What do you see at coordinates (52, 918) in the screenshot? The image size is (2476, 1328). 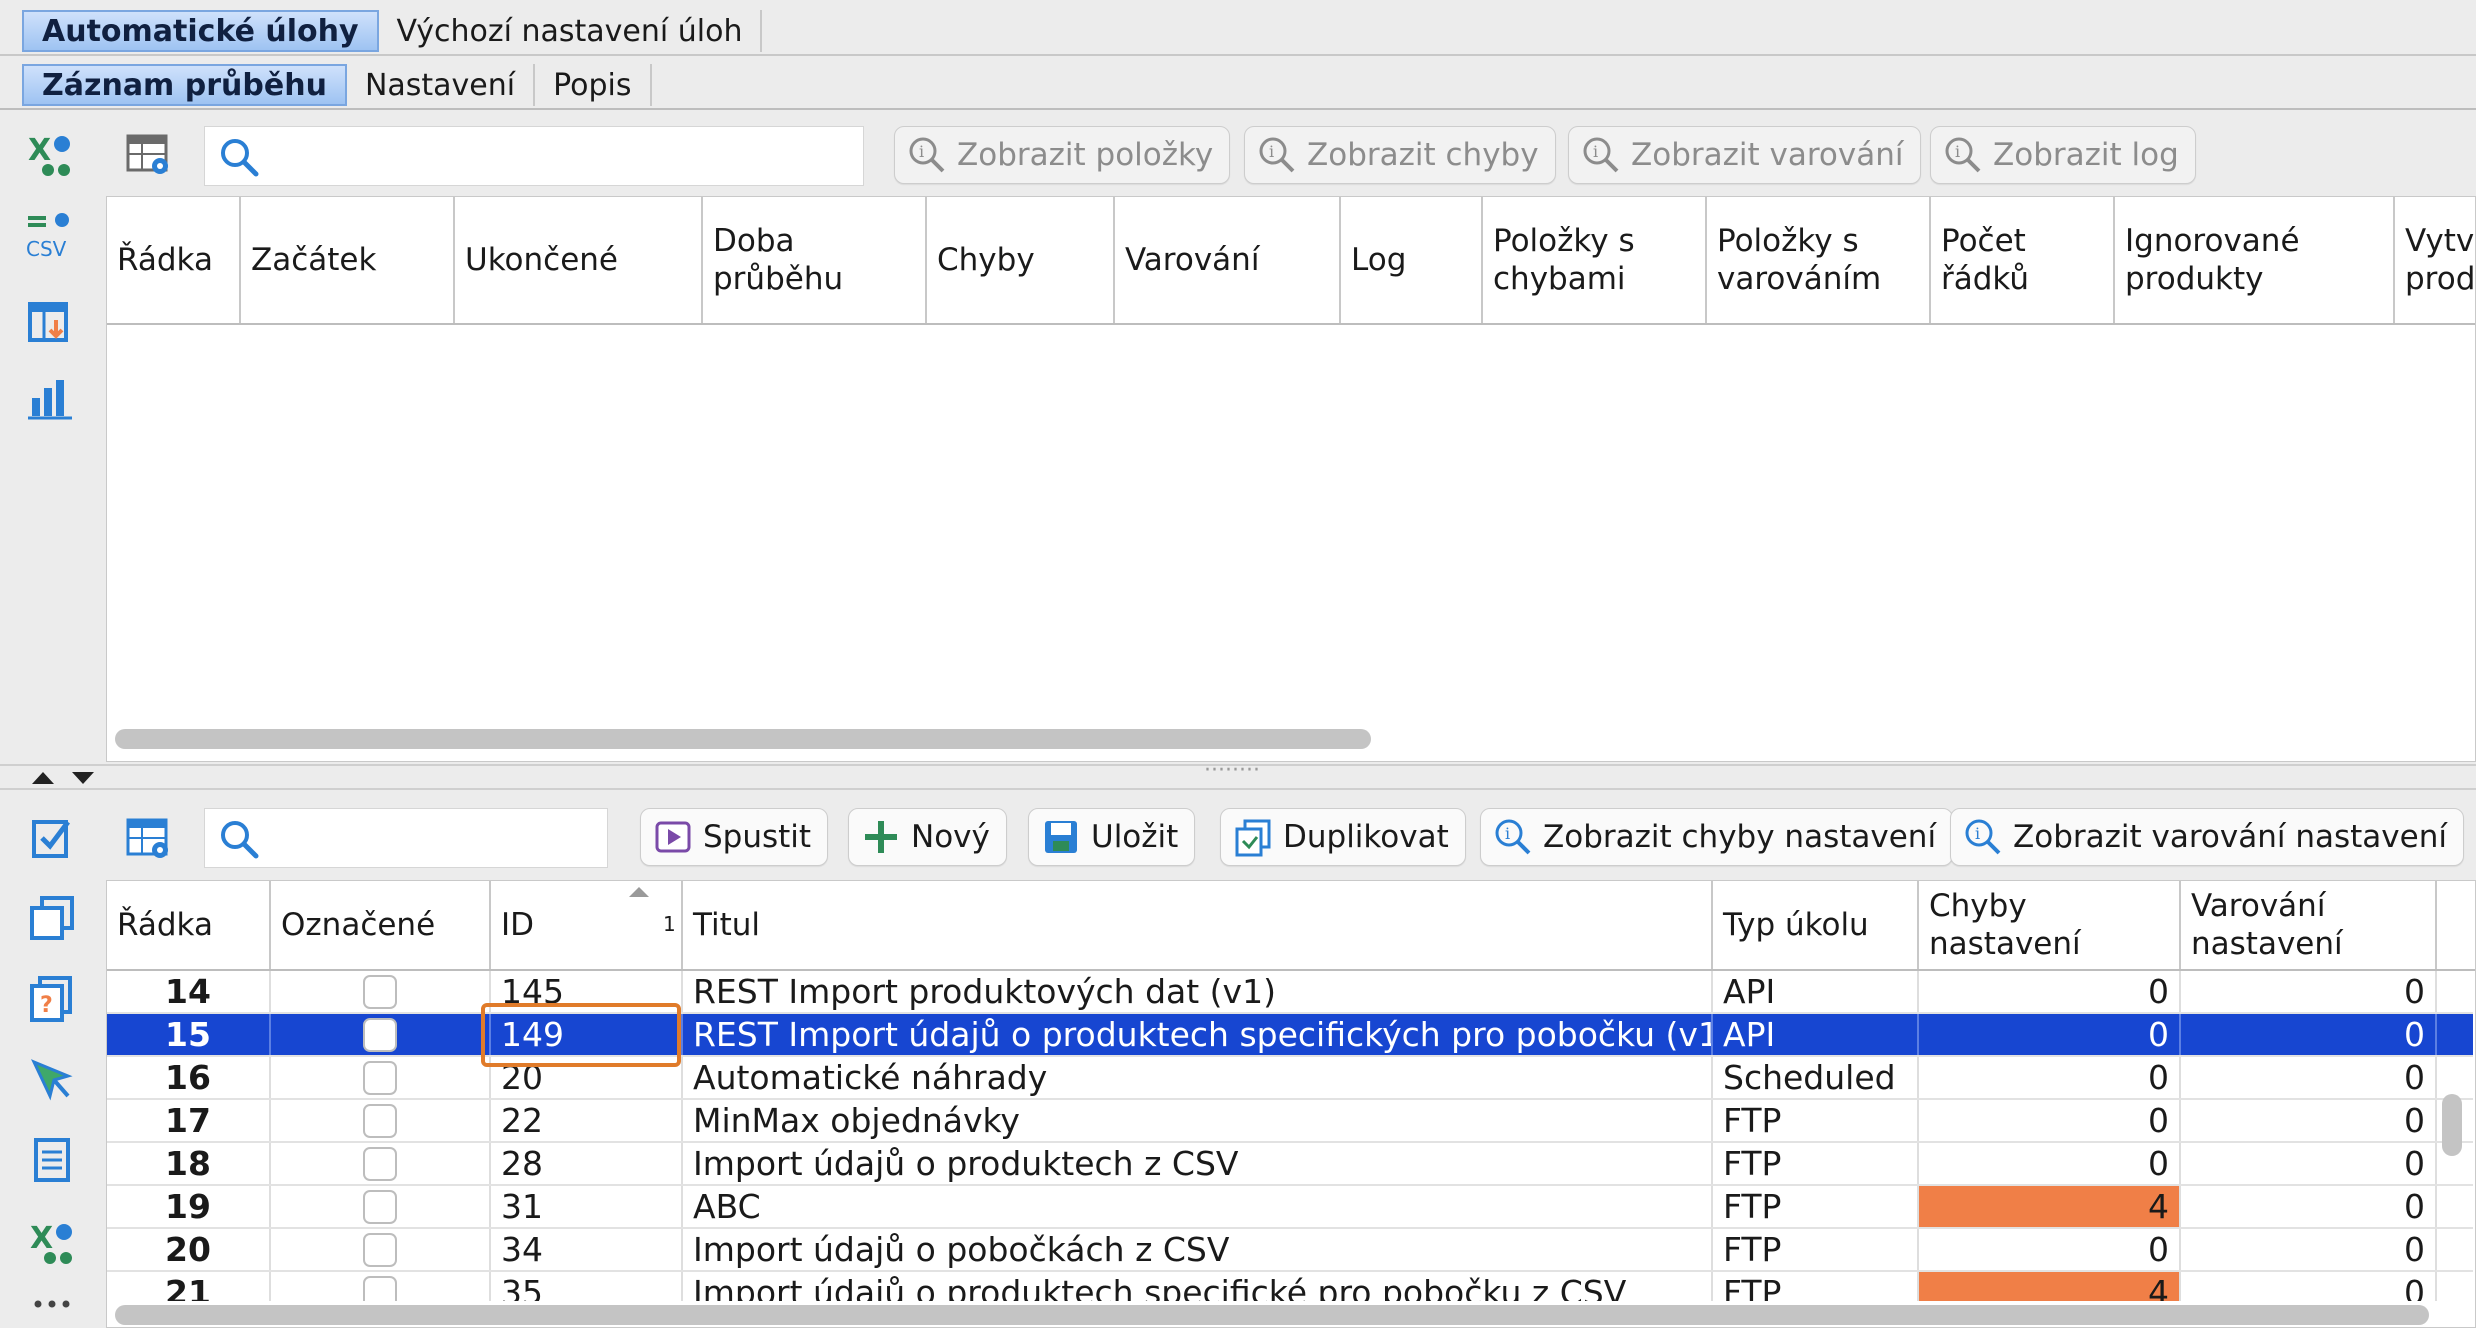 I see `copy-icon` at bounding box center [52, 918].